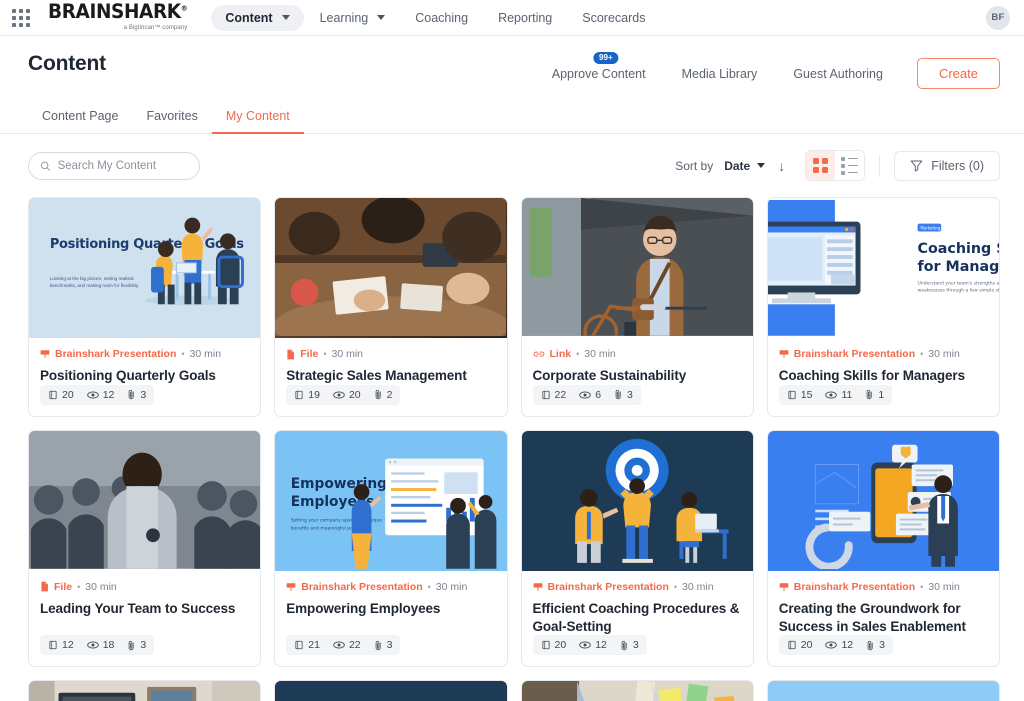 The image size is (1024, 701). Describe the element at coordinates (720, 74) in the screenshot. I see `media-library-link: Media Library` at that location.